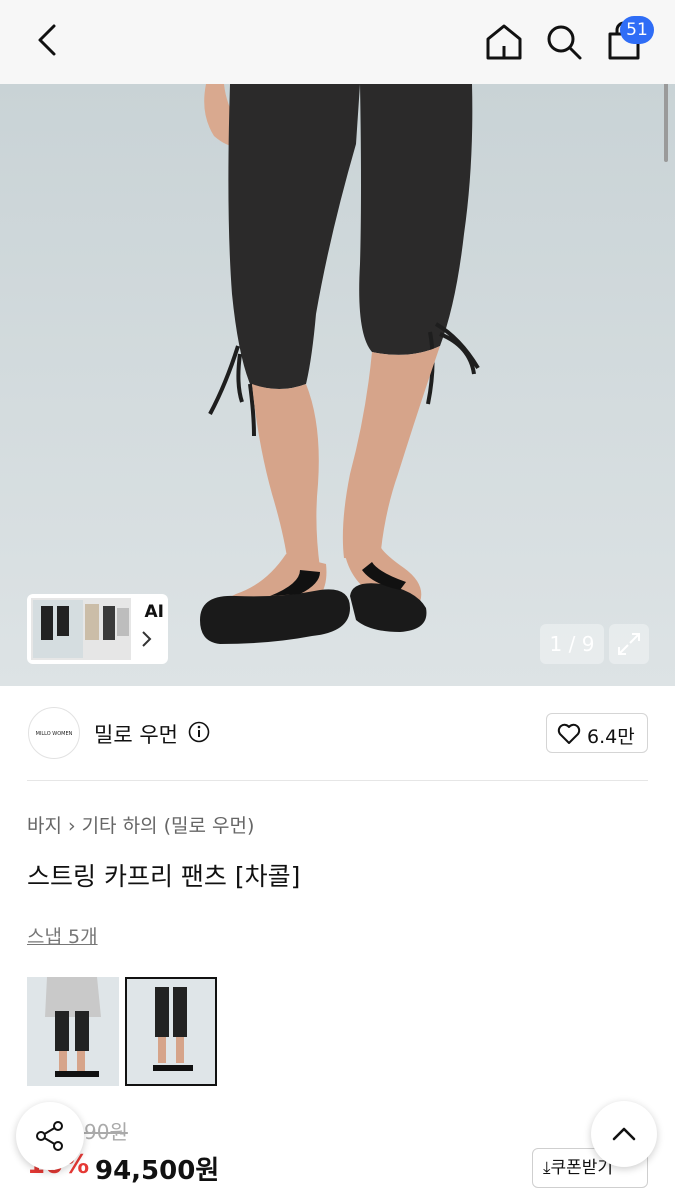  I want to click on color-option-thumbnail-selected, so click(171, 1031).